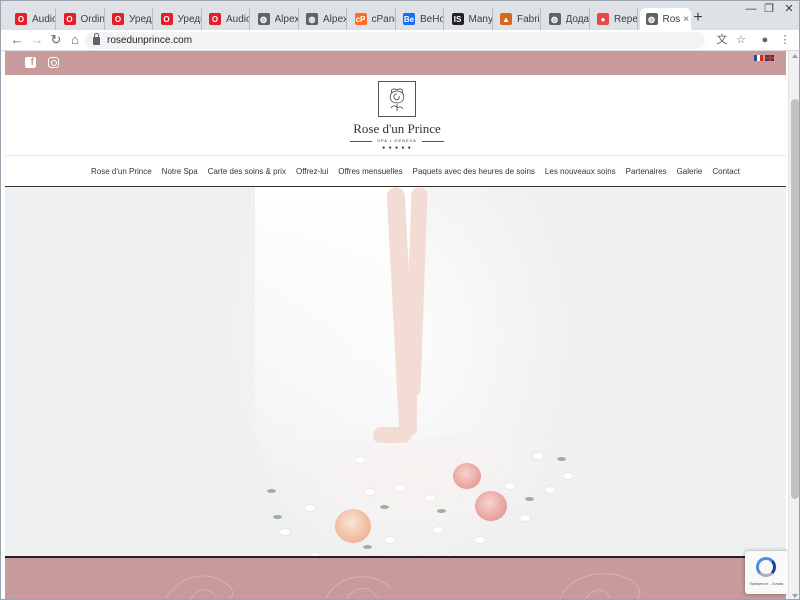 This screenshot has width=800, height=600. What do you see at coordinates (795, 596) in the screenshot?
I see `scroll-down-icon` at bounding box center [795, 596].